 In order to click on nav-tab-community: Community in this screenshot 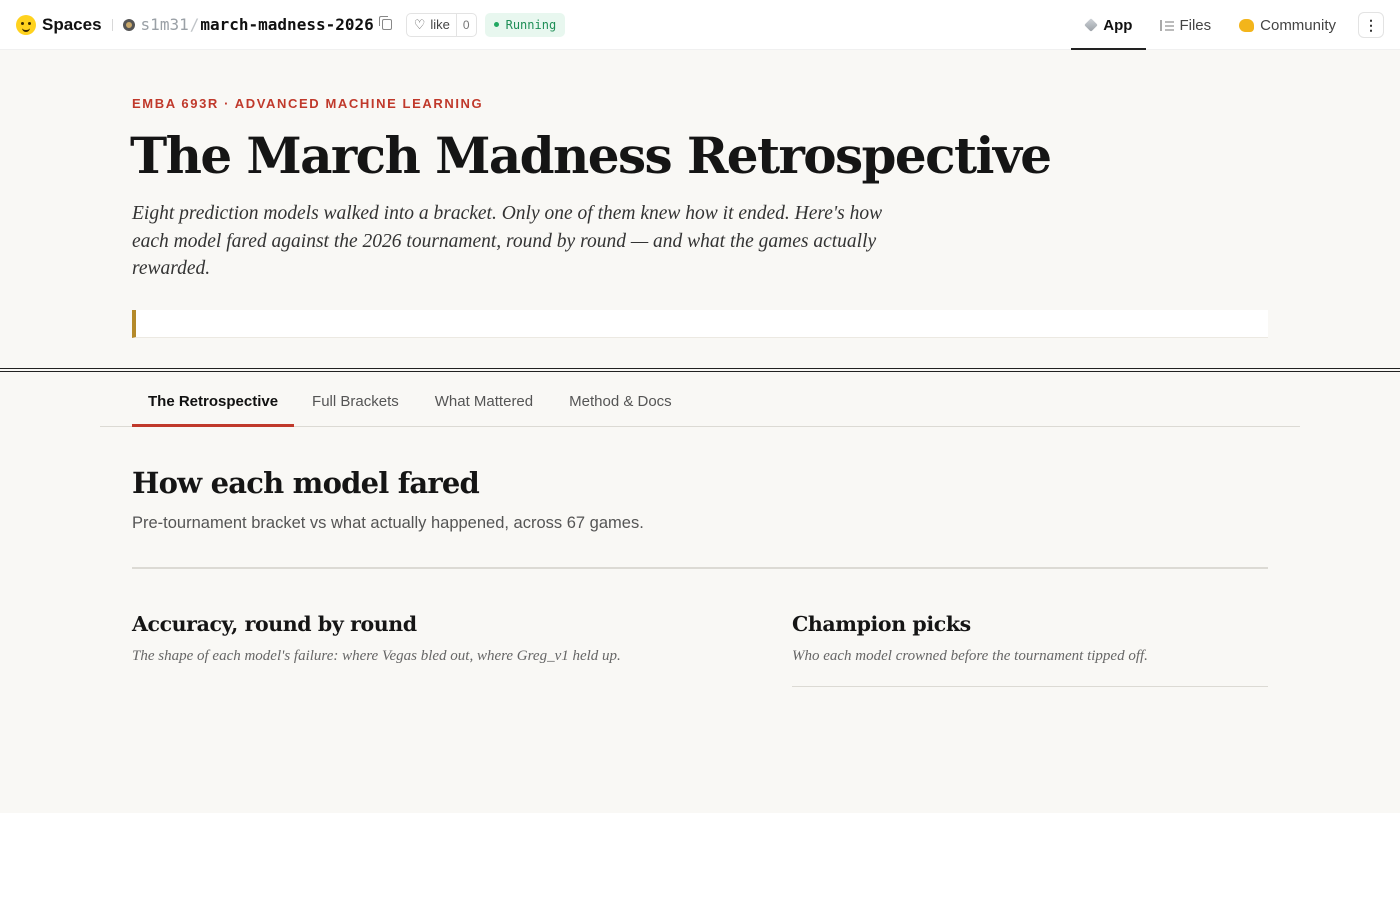, I will do `click(1287, 25)`.